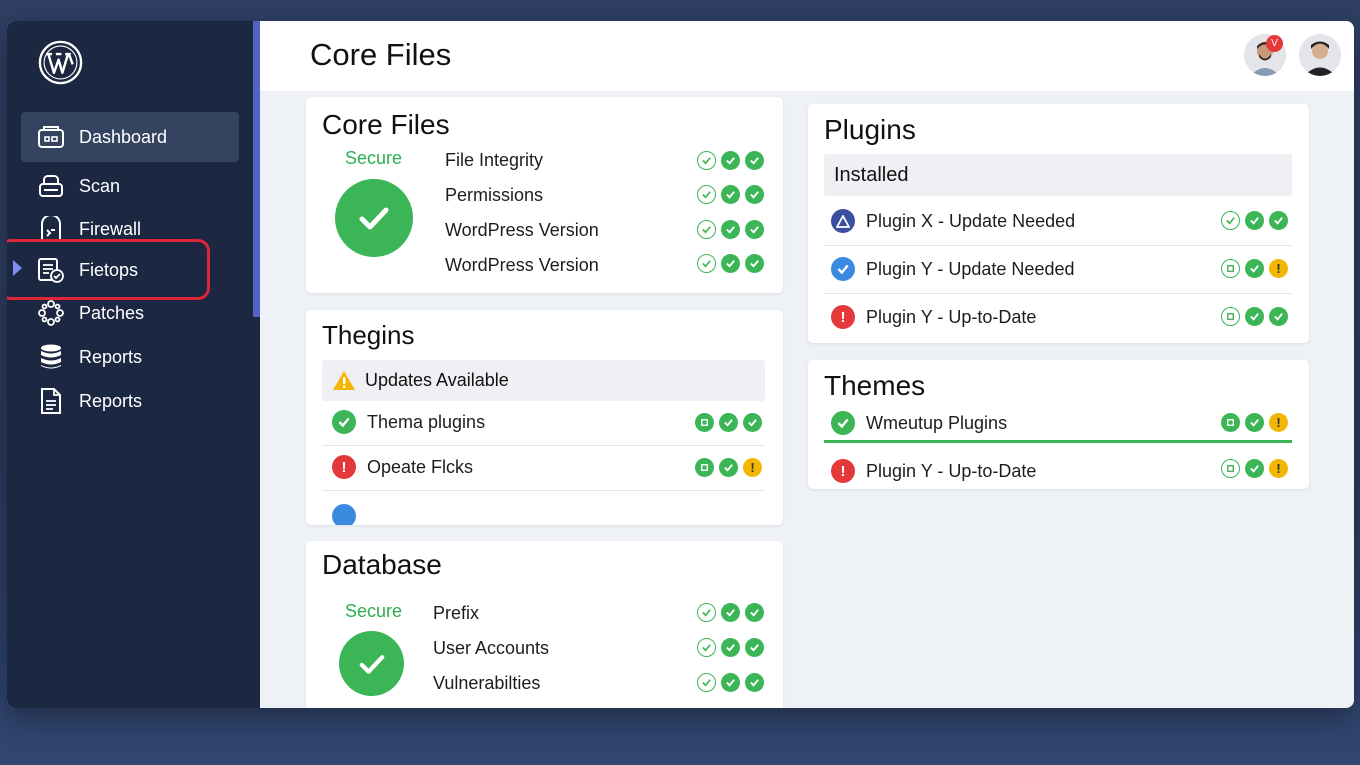 This screenshot has height=765, width=1360. I want to click on triangle-icon, so click(843, 221).